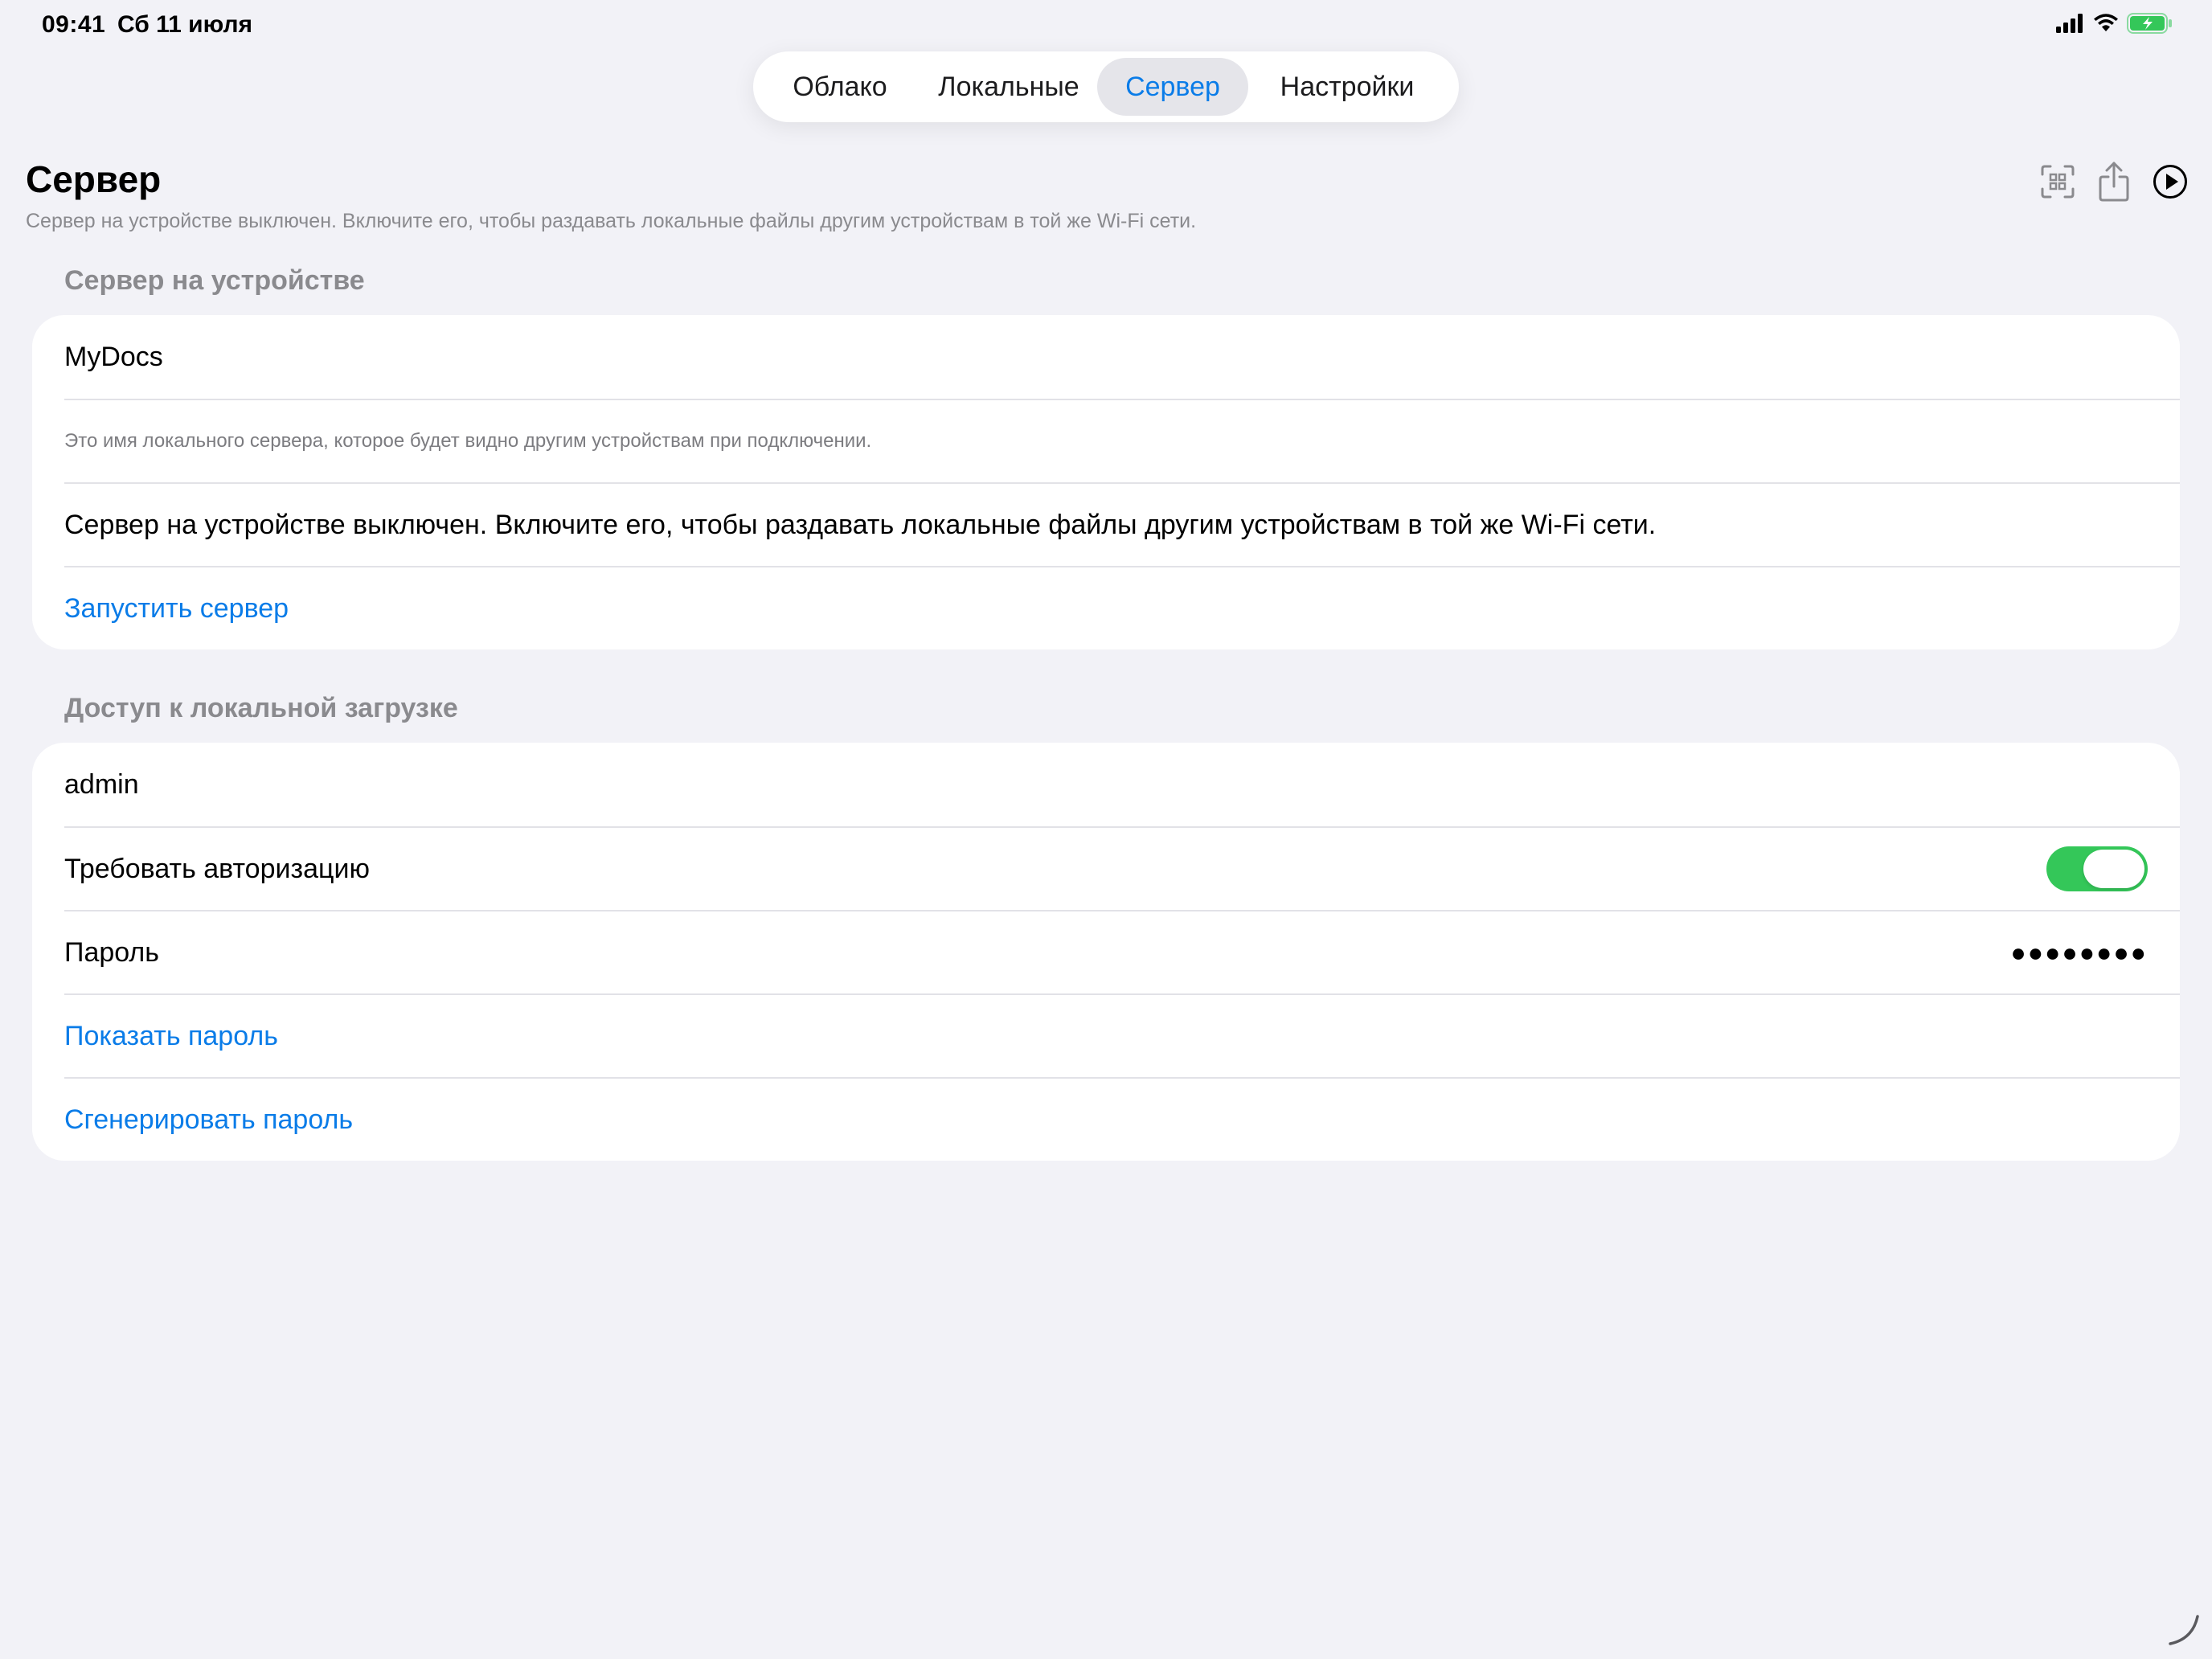  What do you see at coordinates (171, 1036) in the screenshot?
I see `show-password-button: Показать пароль` at bounding box center [171, 1036].